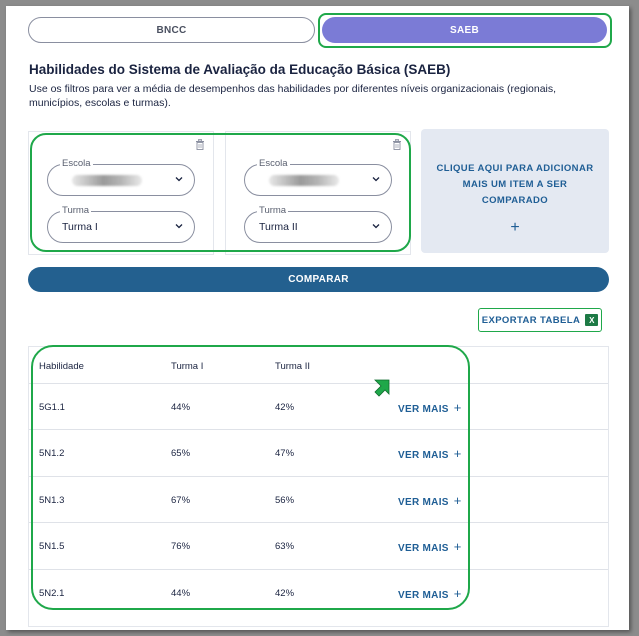  I want to click on turma-value: Turma II, so click(278, 227).